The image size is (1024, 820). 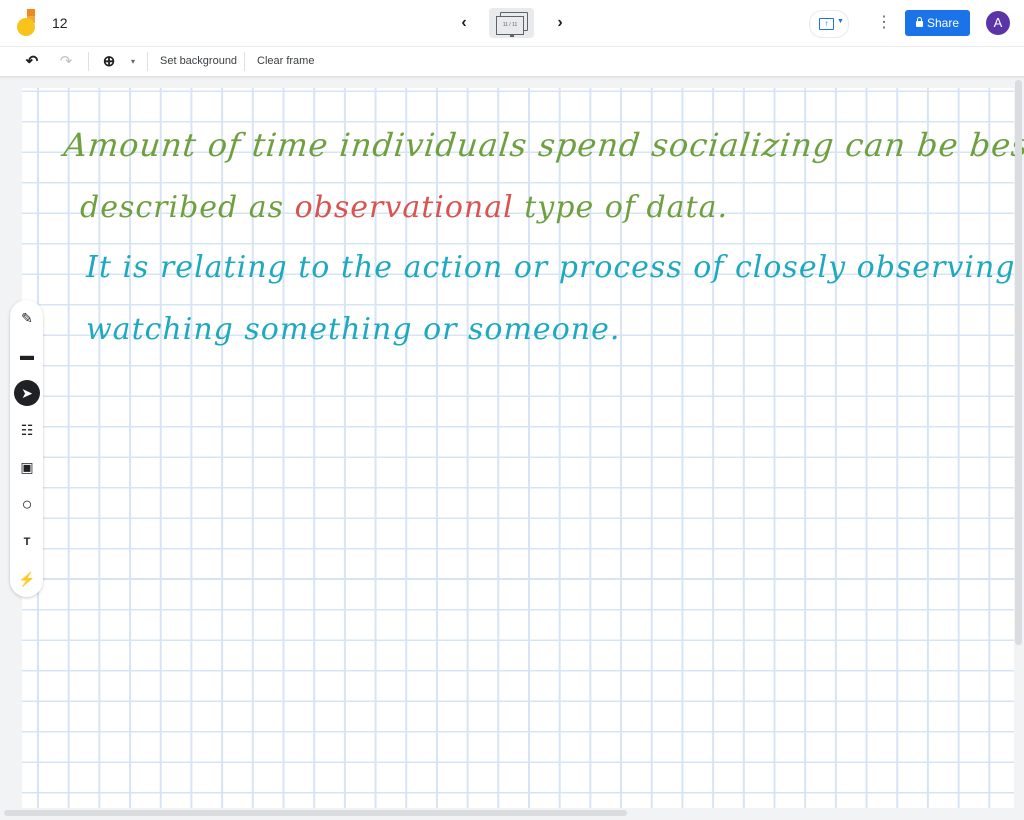 What do you see at coordinates (943, 23) in the screenshot?
I see `share-label: Share` at bounding box center [943, 23].